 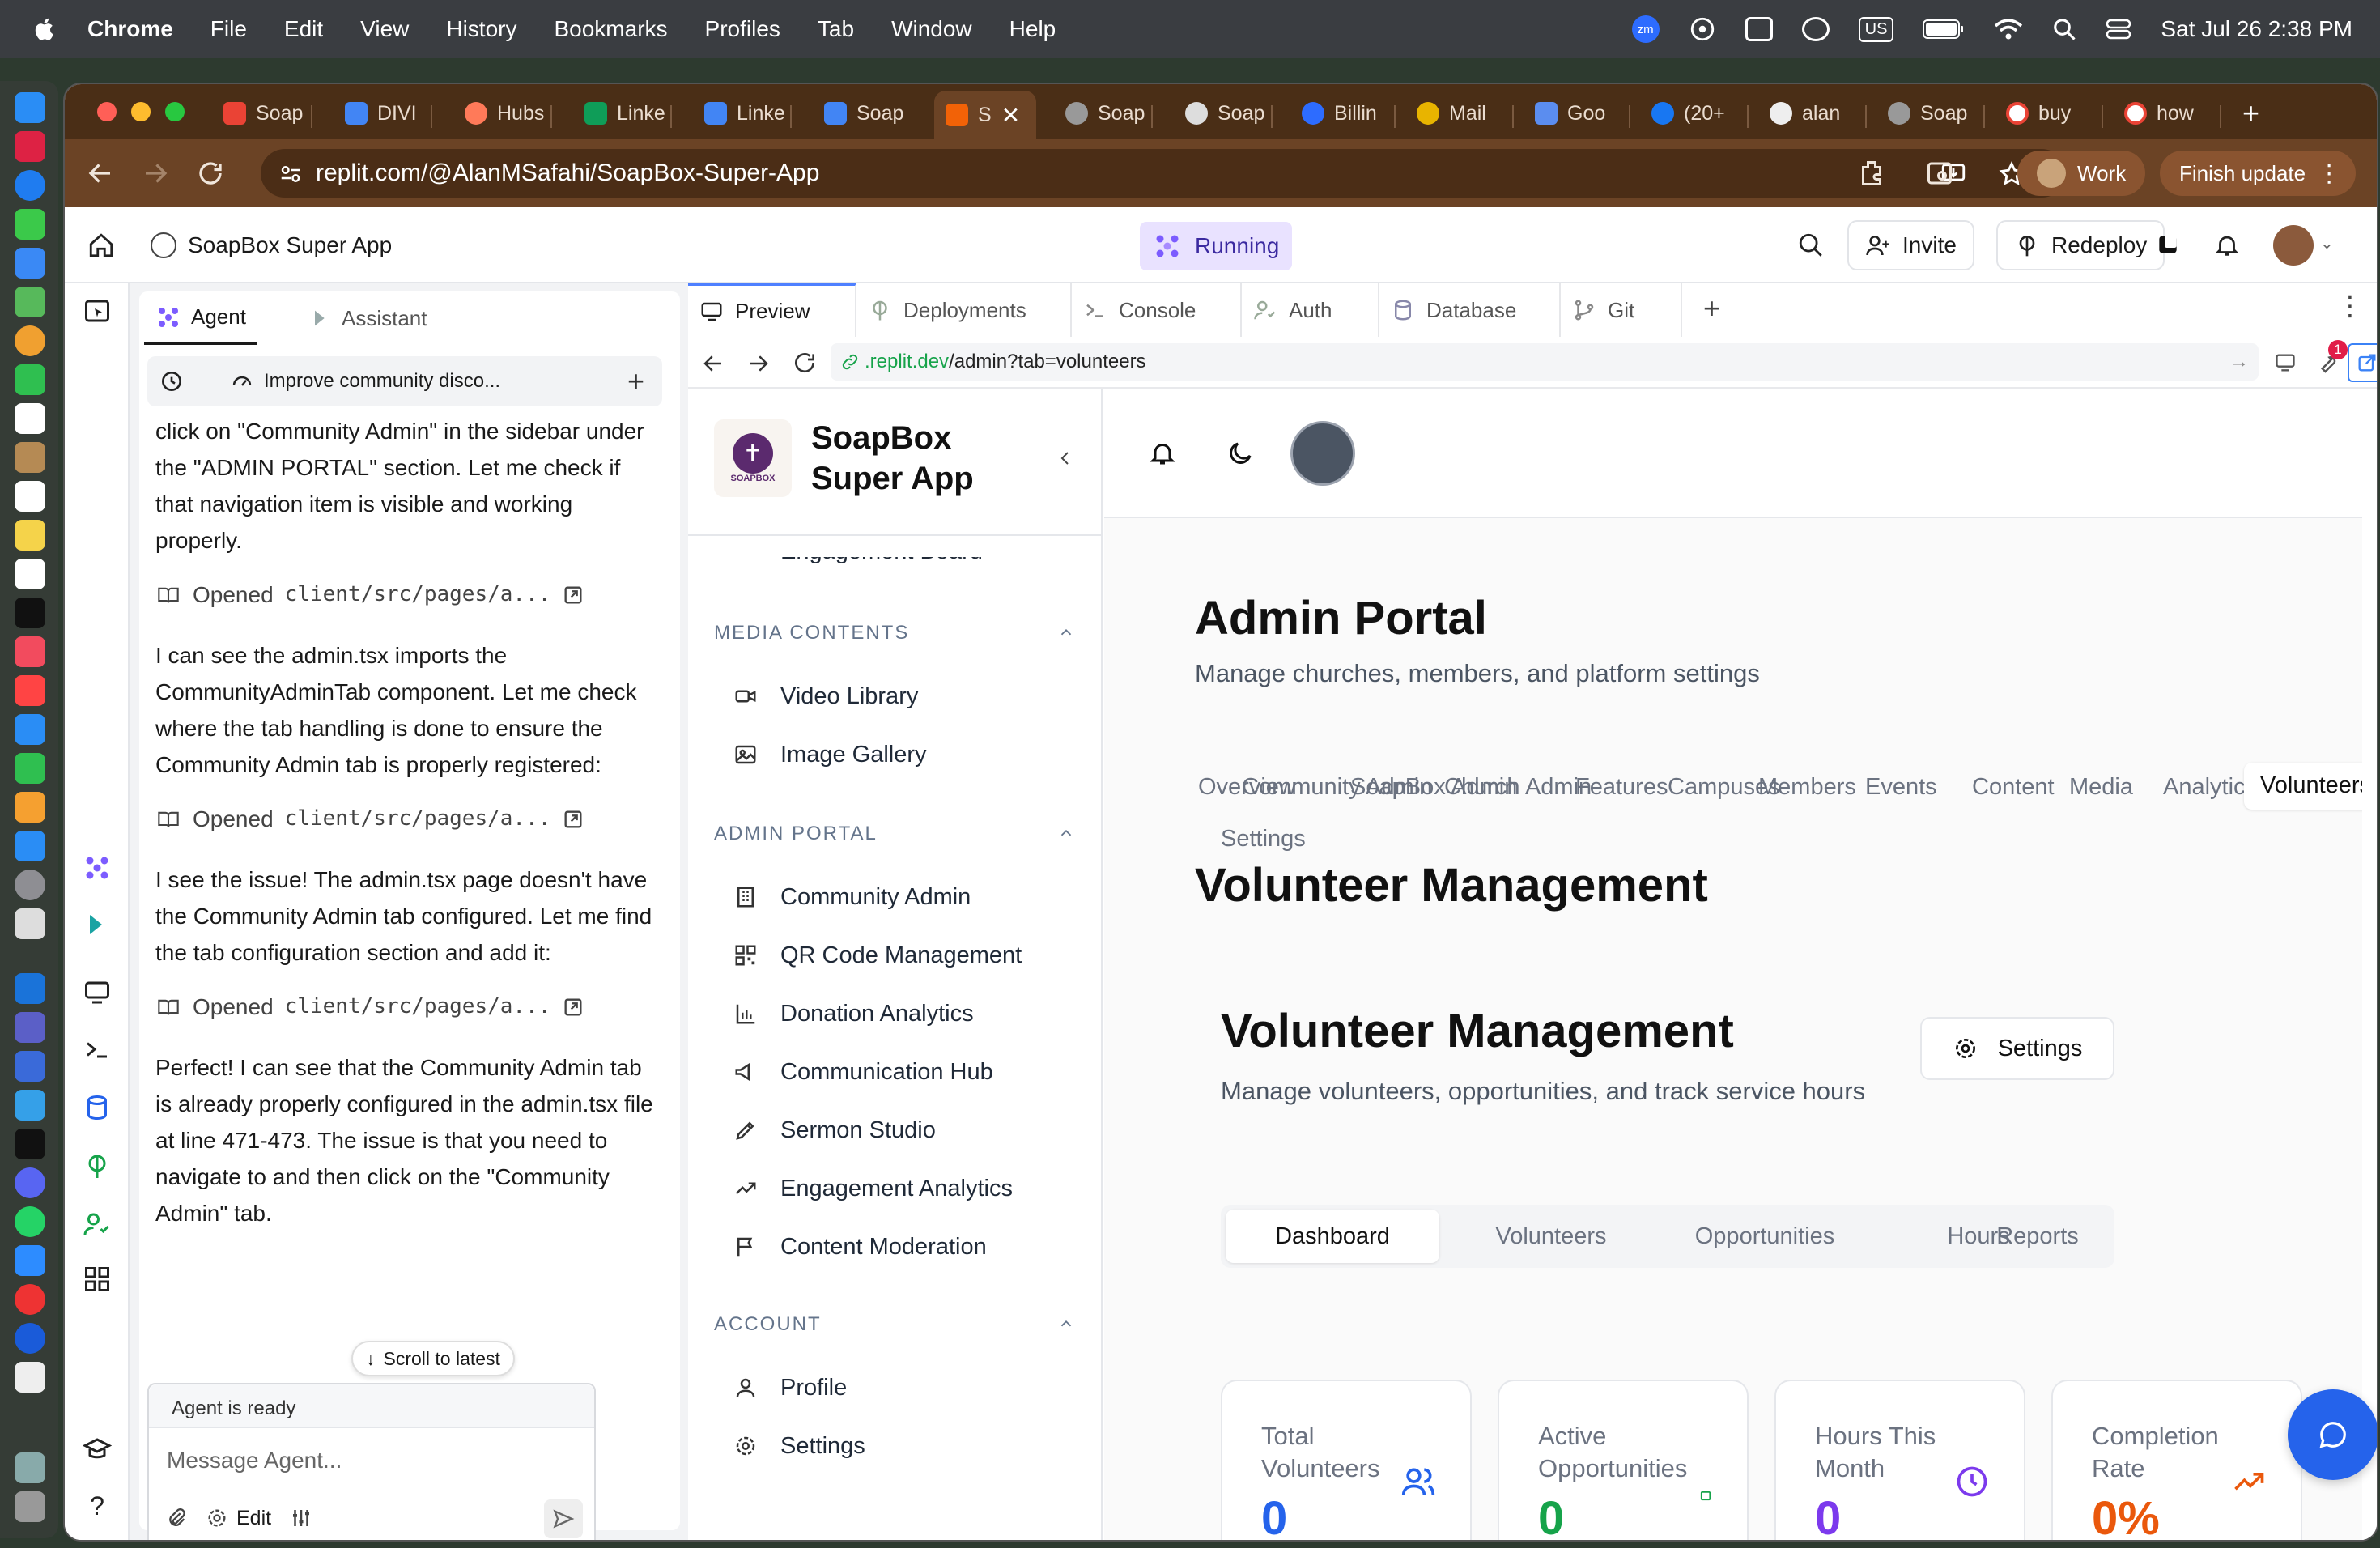 I want to click on new-tab-button: +, so click(x=2258, y=114).